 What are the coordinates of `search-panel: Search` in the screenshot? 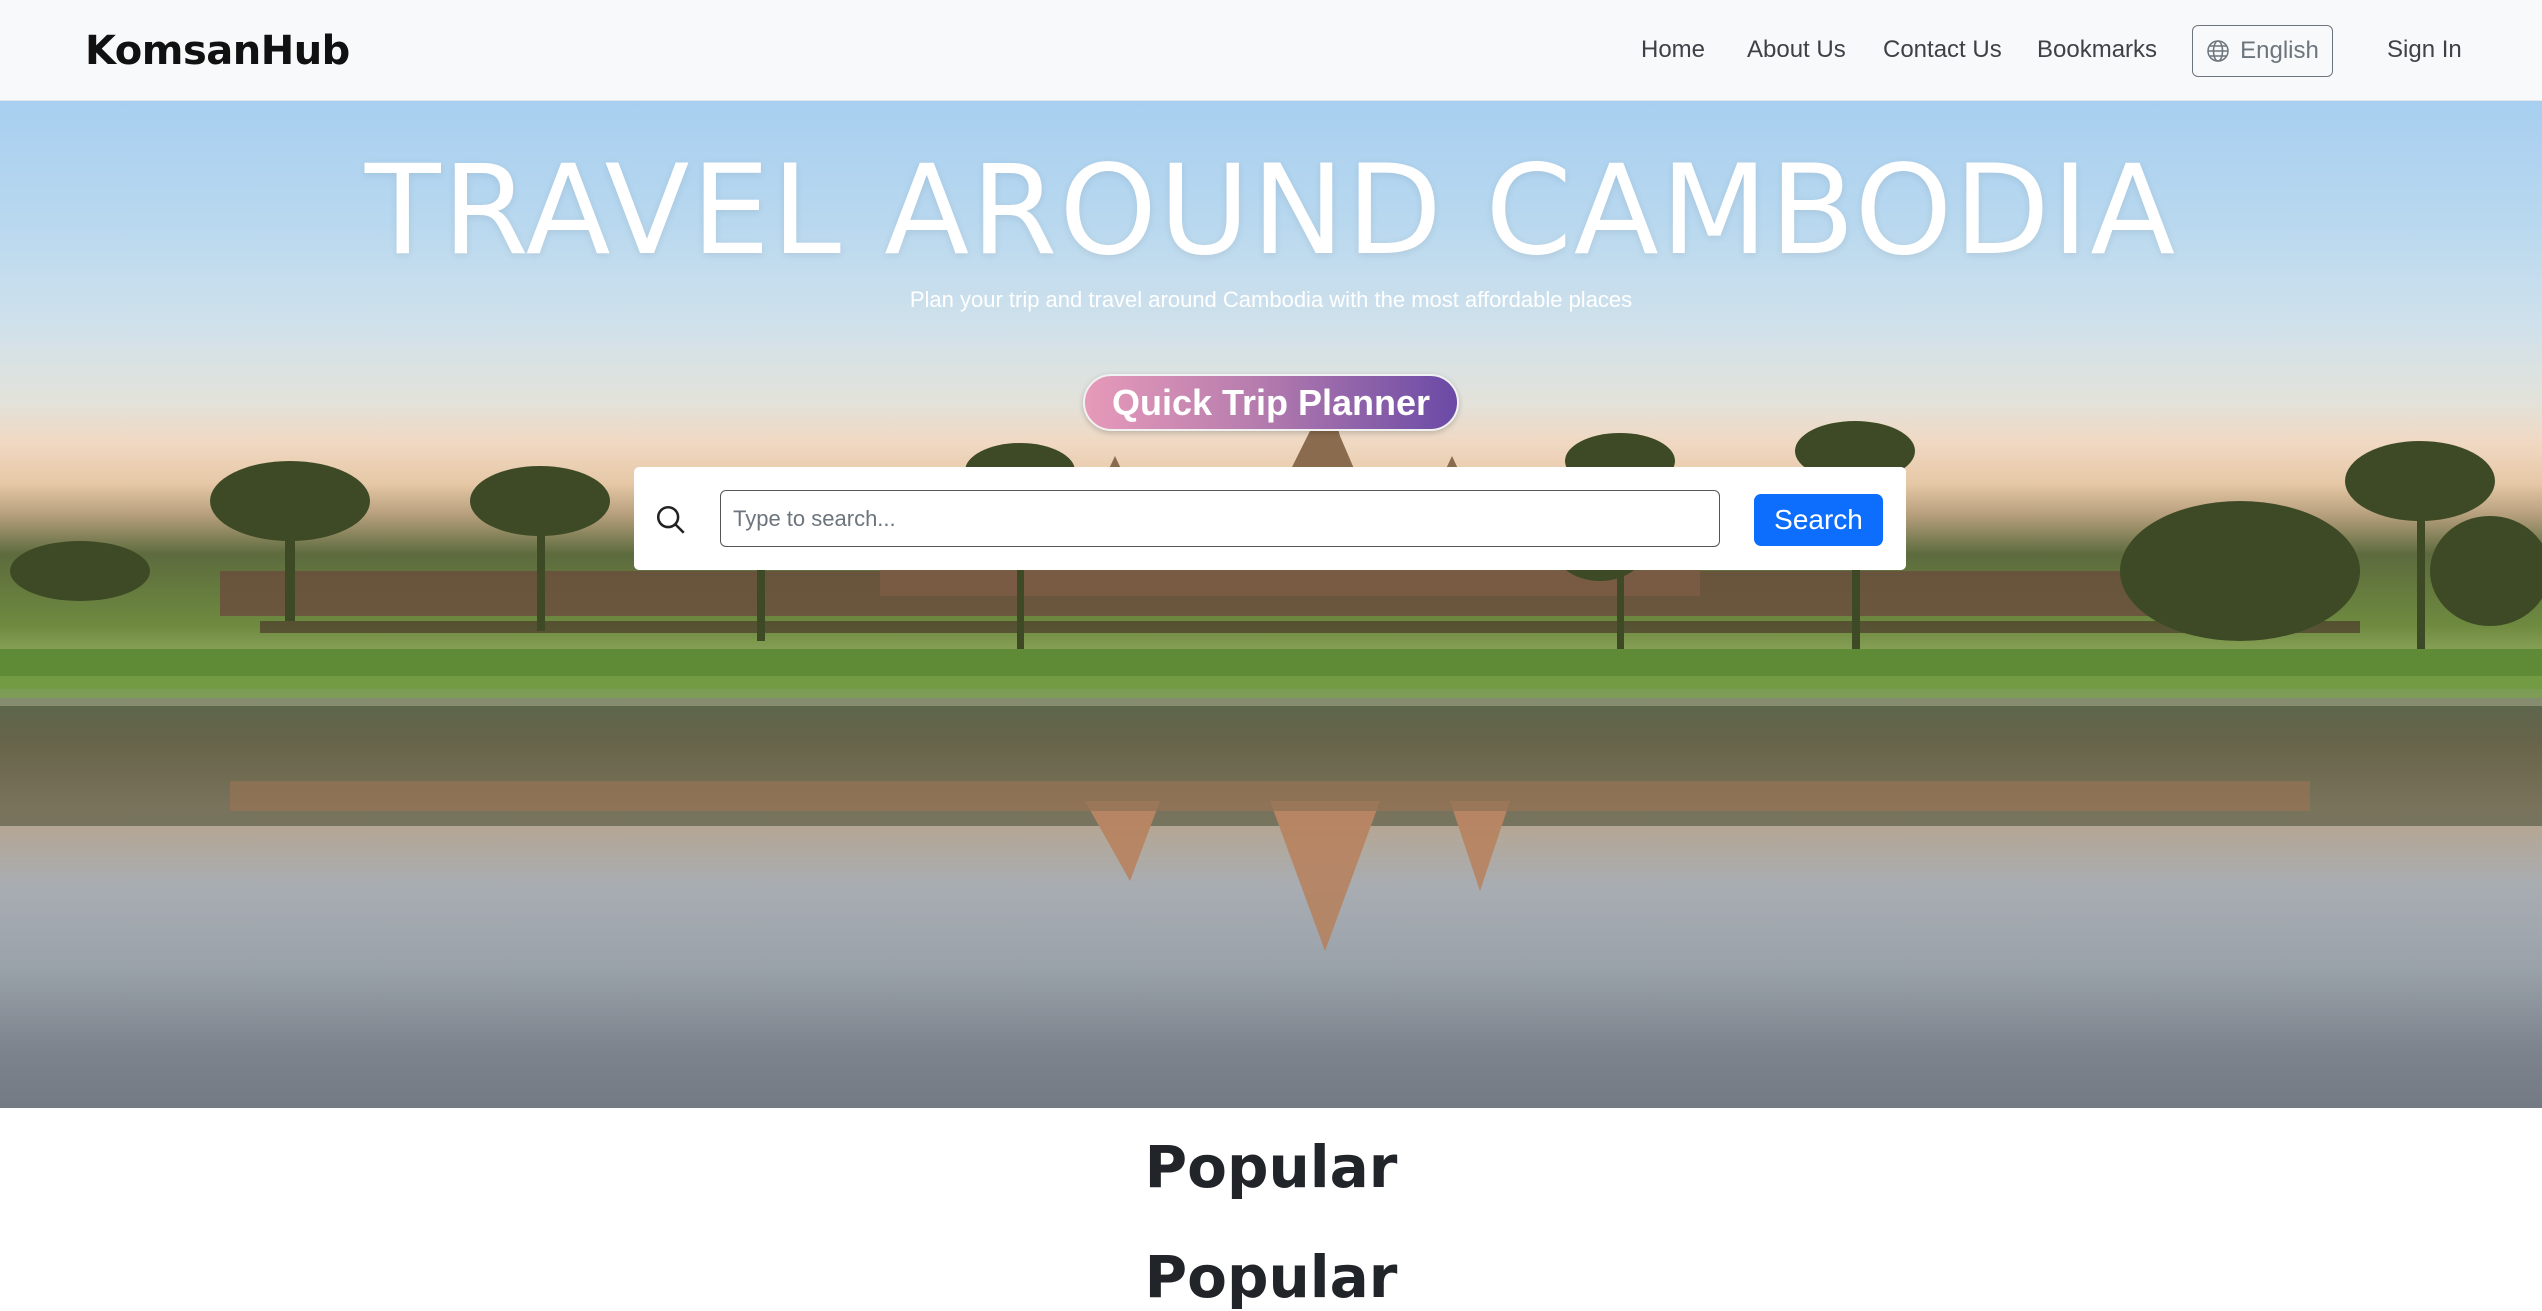 It's located at (1270, 518).